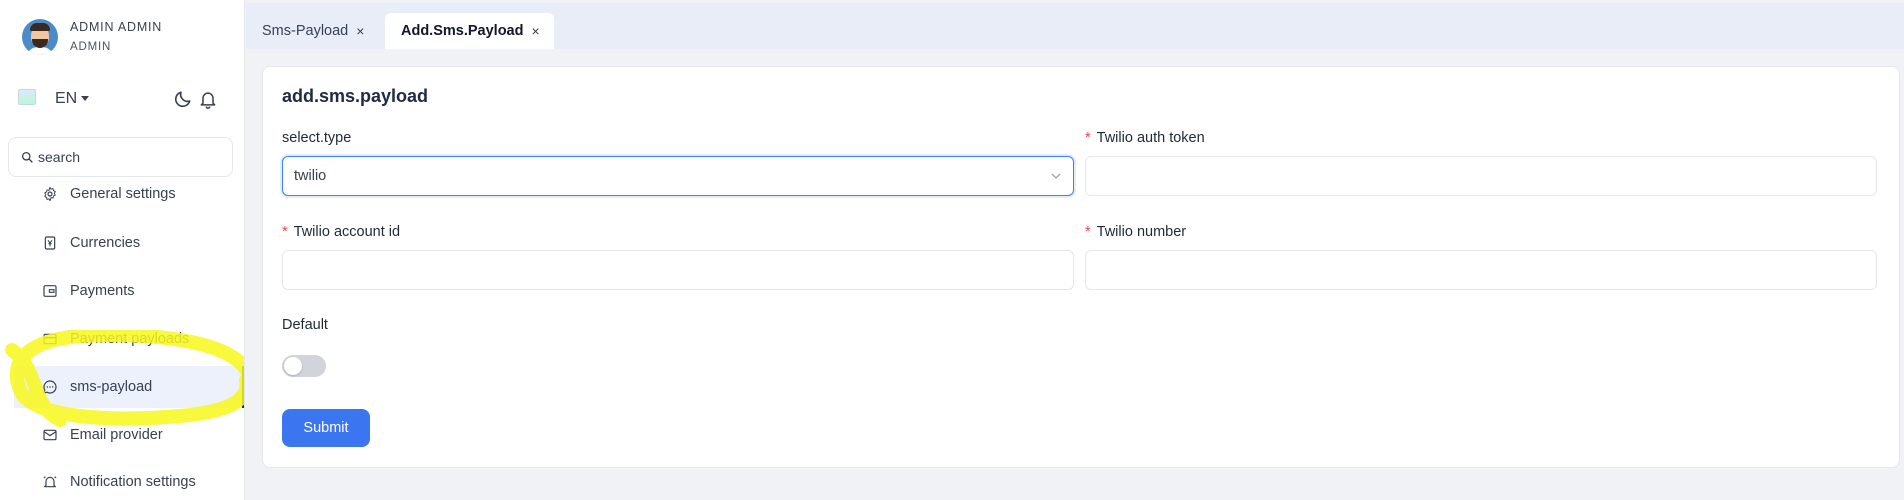 The image size is (1904, 500). I want to click on tab-sms-payload: Sms-Payload ×, so click(312, 31).